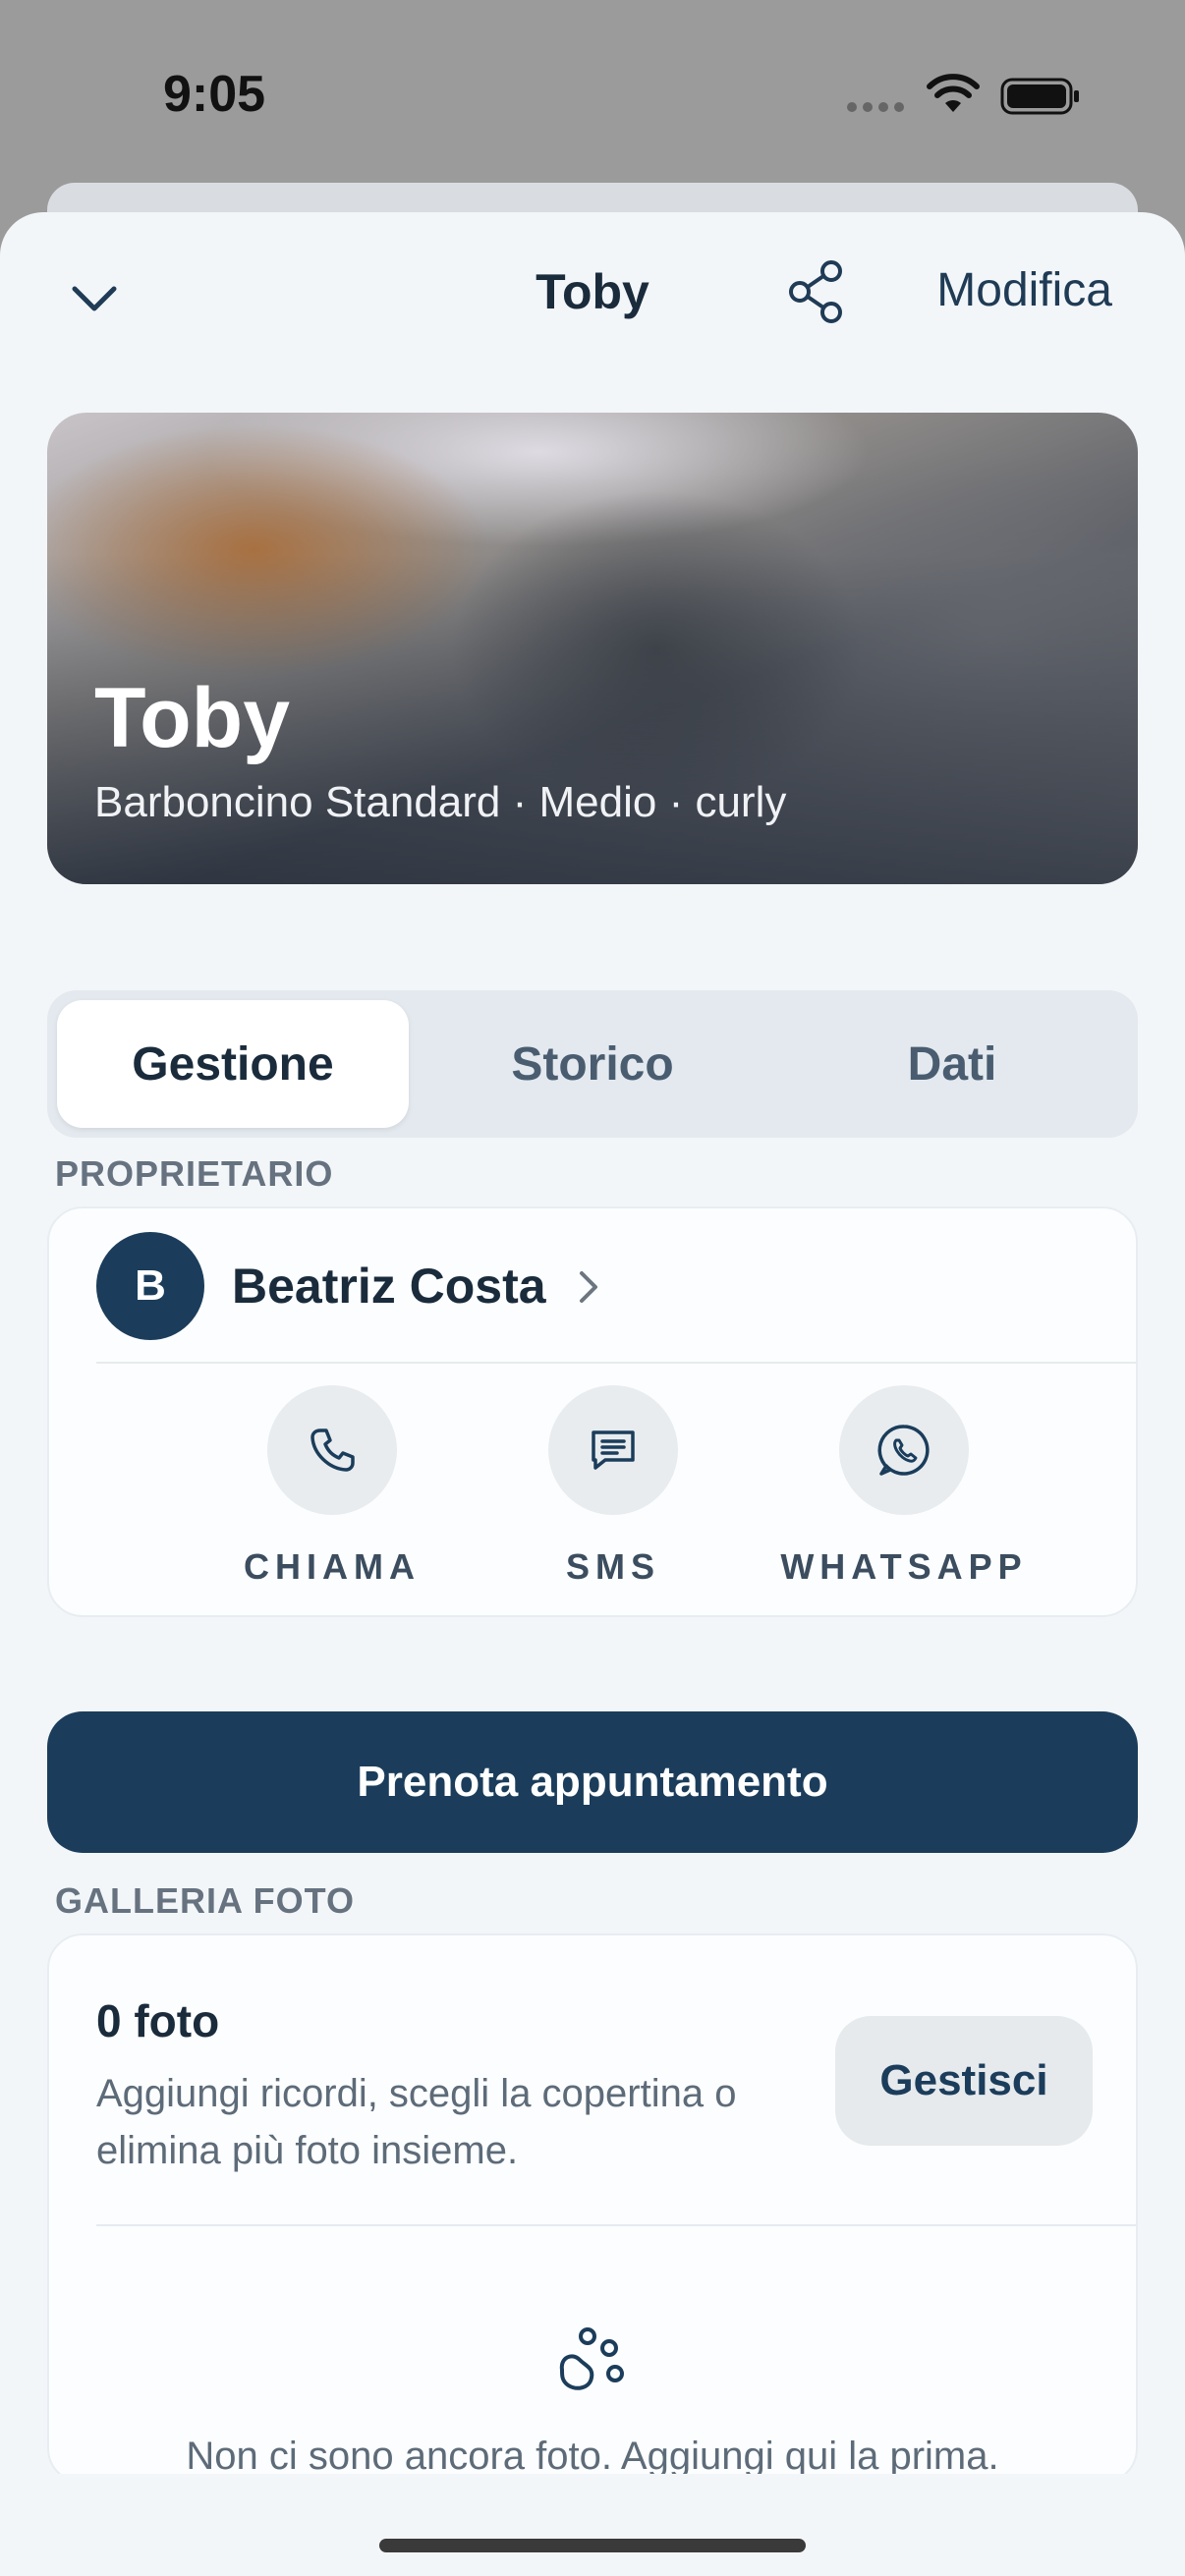 This screenshot has height=2576, width=1185. I want to click on sms-button, so click(613, 1450).